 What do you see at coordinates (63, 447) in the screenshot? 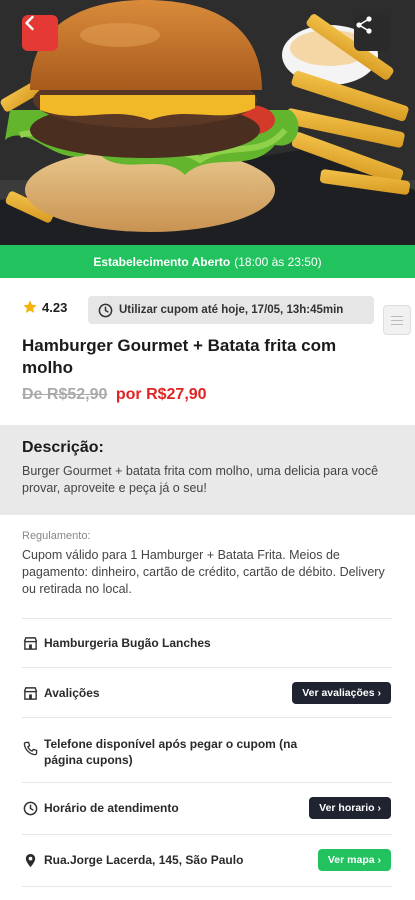
I see `description-title: Descrição:` at bounding box center [63, 447].